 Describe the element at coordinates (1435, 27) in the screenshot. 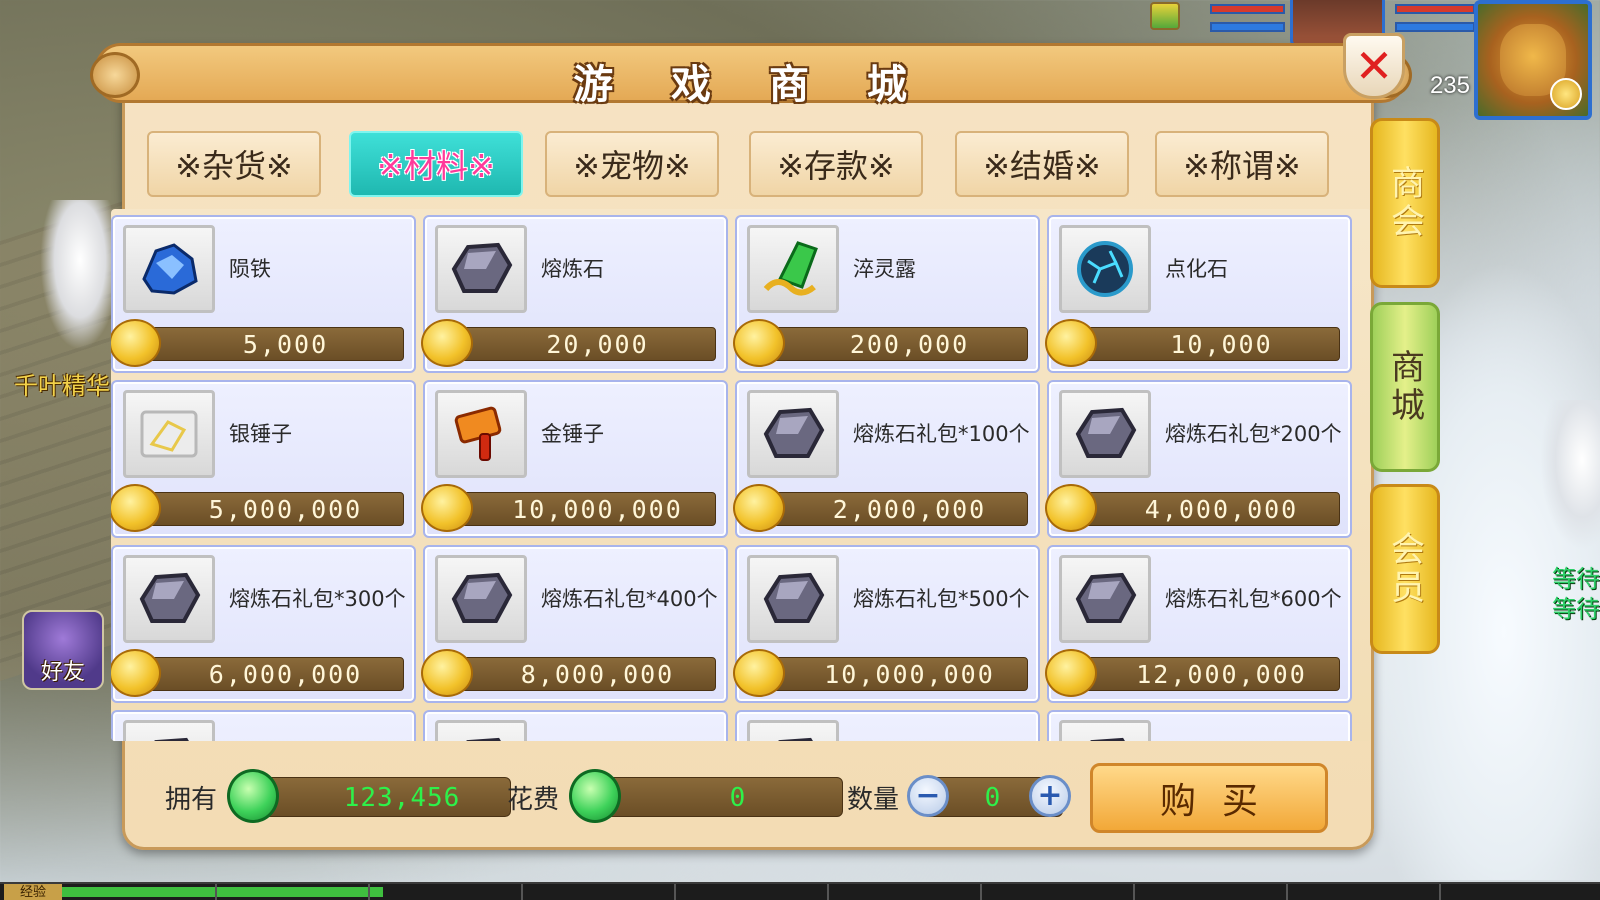

I see `player-mp-bar` at that location.